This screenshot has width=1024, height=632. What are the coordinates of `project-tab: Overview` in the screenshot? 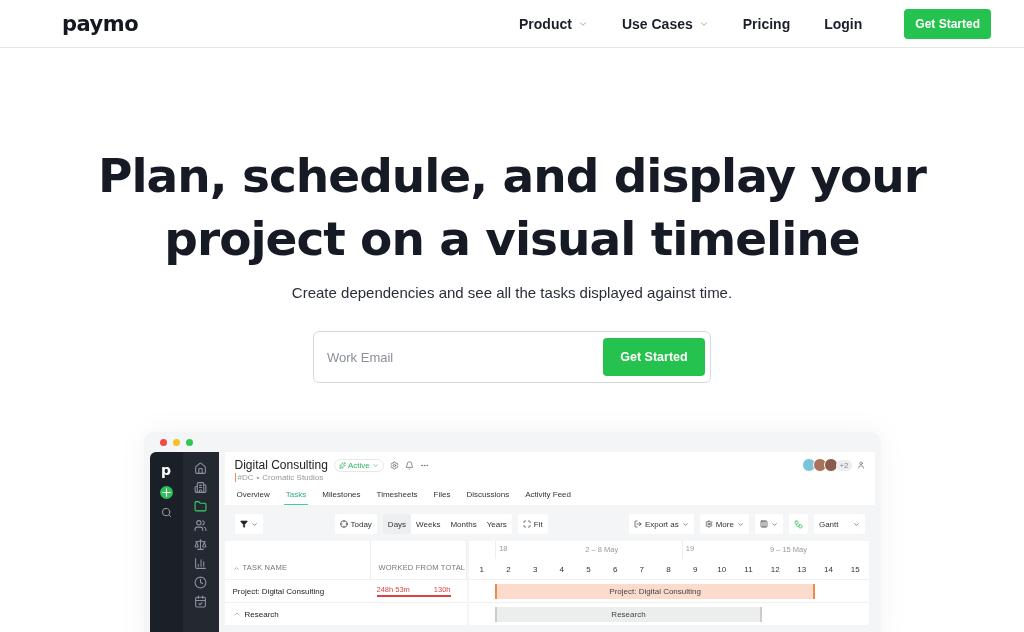 It's located at (253, 496).